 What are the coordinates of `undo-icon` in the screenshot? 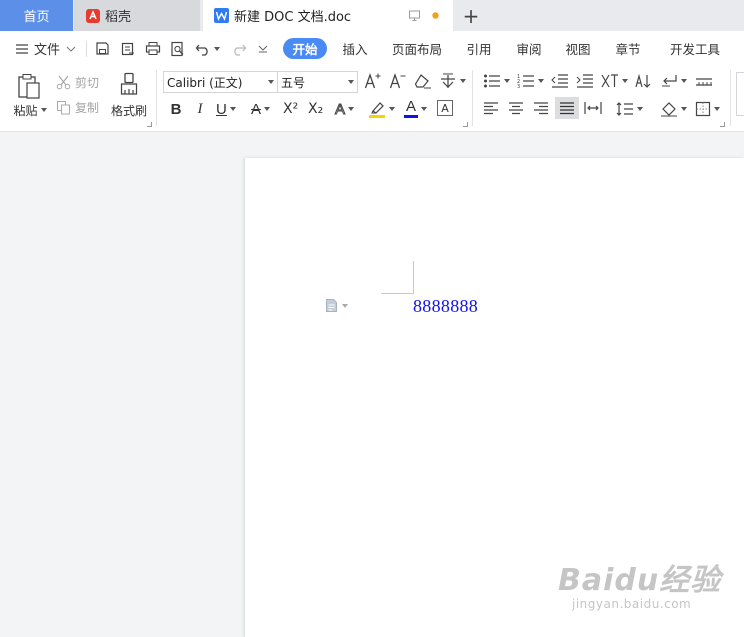 It's located at (207, 48).